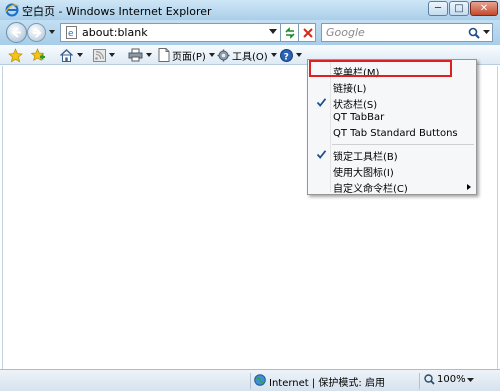 The width and height of the screenshot is (500, 391). Describe the element at coordinates (273, 55) in the screenshot. I see `tools-menu-dropdown-icon` at that location.